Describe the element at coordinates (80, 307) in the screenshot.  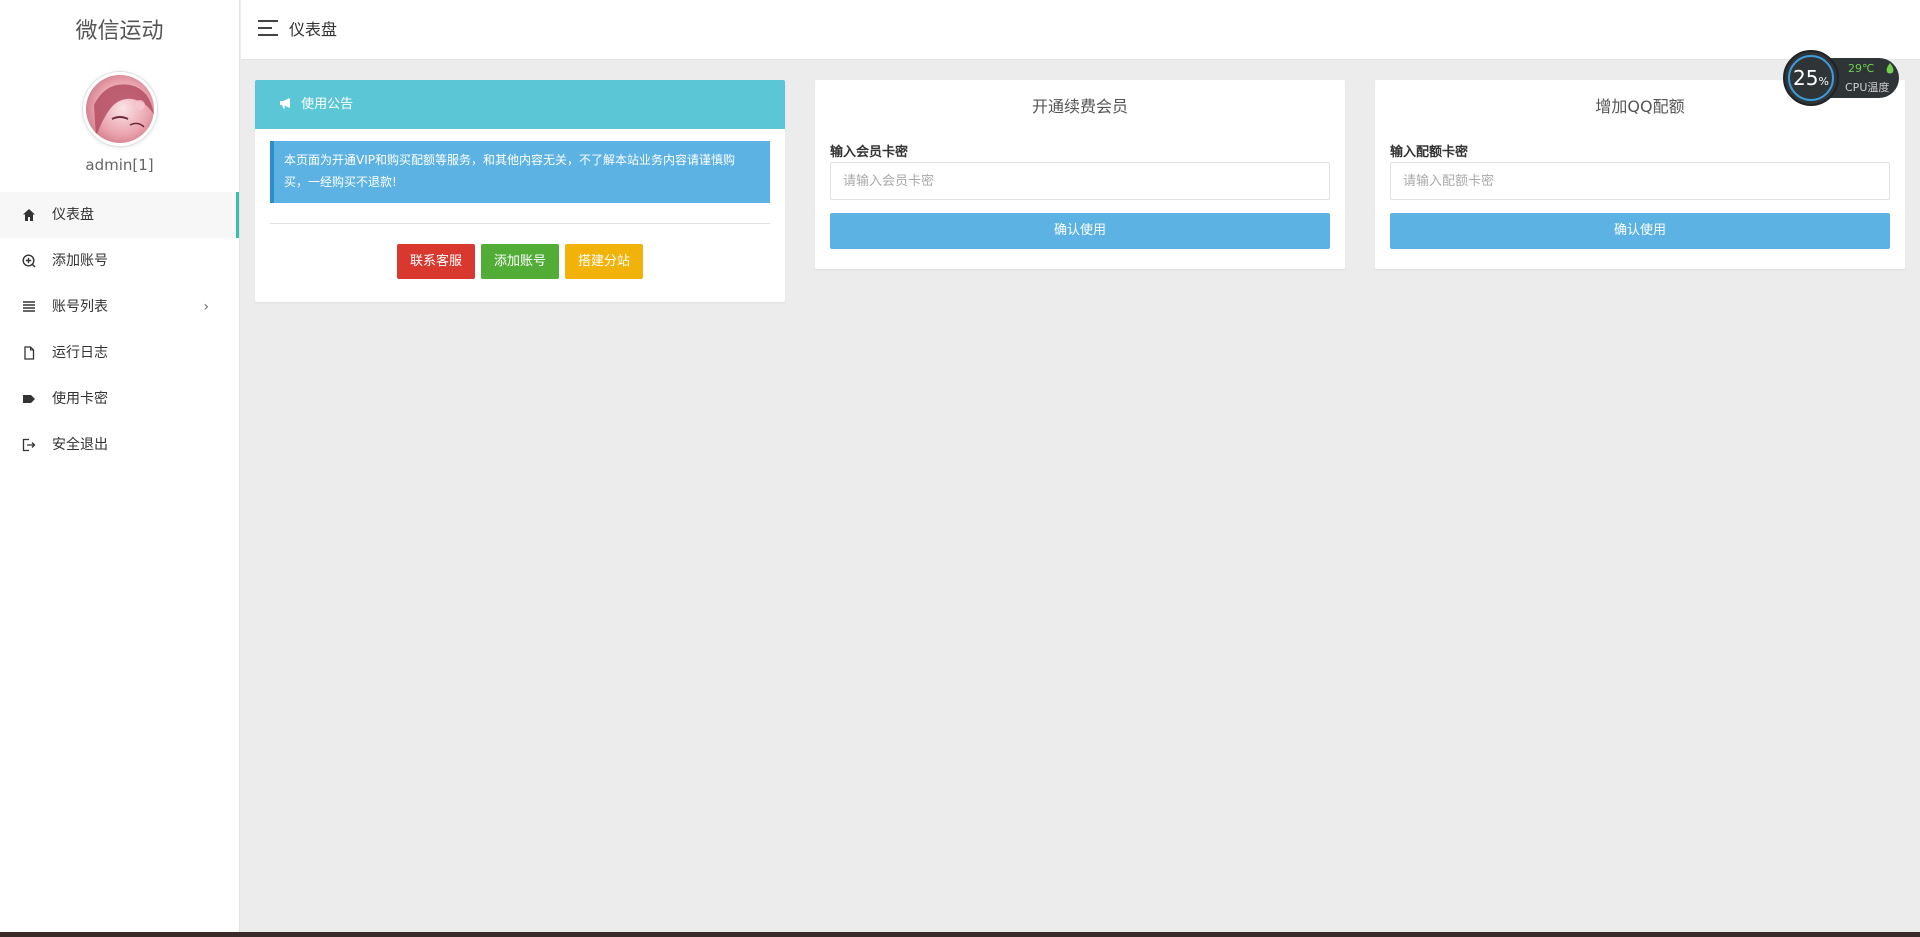
I see `sidebar-item-label: 账号列表` at that location.